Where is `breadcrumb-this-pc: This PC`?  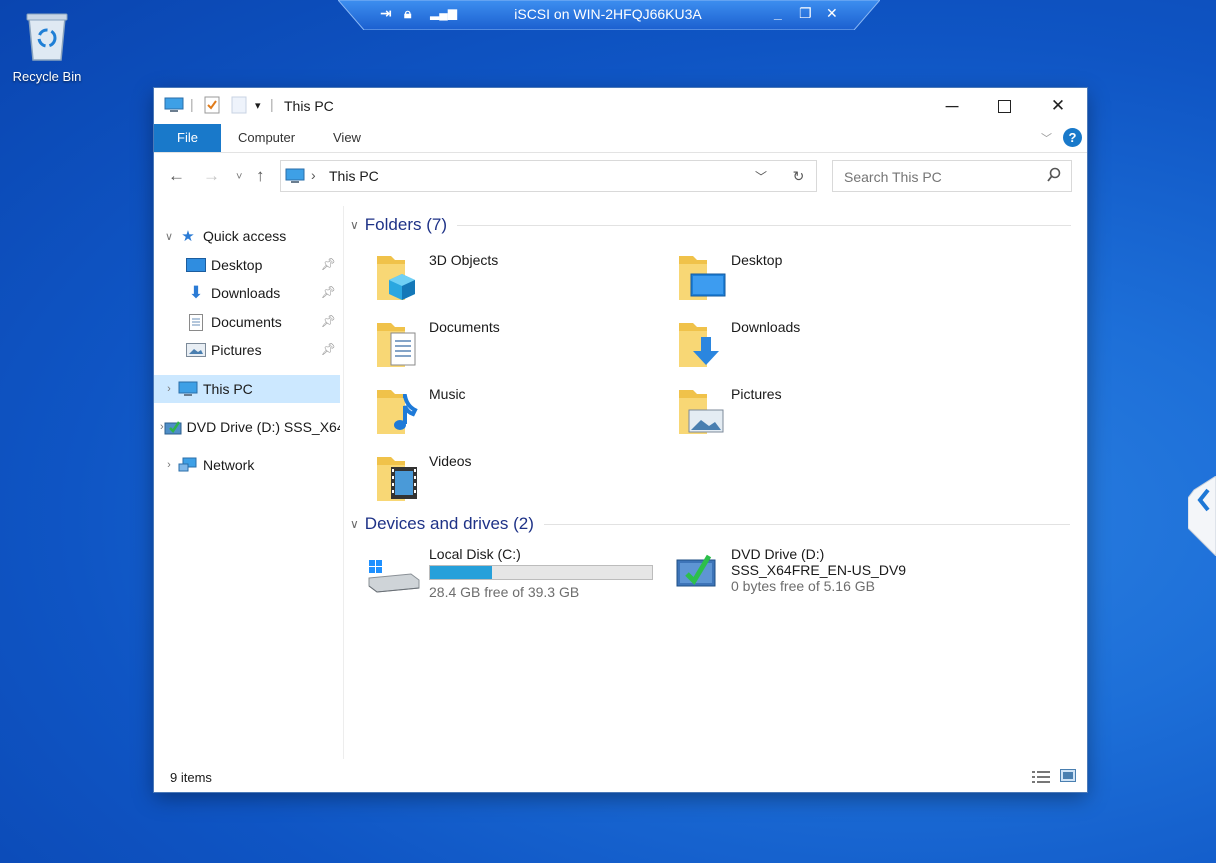
breadcrumb-this-pc: This PC is located at coordinates (354, 176).